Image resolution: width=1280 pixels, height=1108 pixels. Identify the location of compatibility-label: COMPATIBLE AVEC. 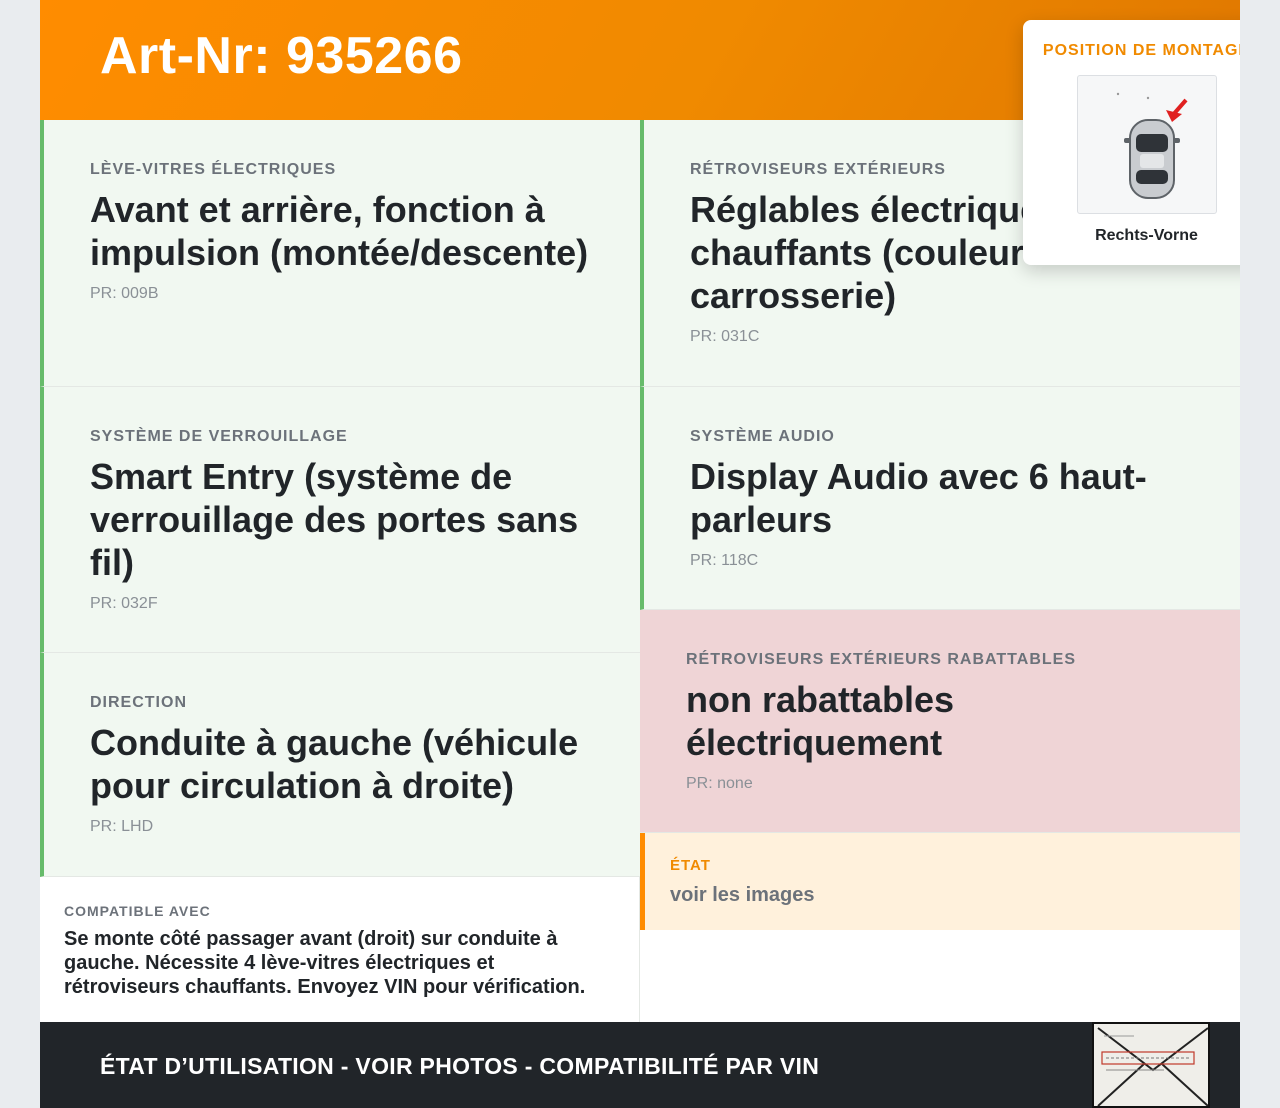
(137, 911).